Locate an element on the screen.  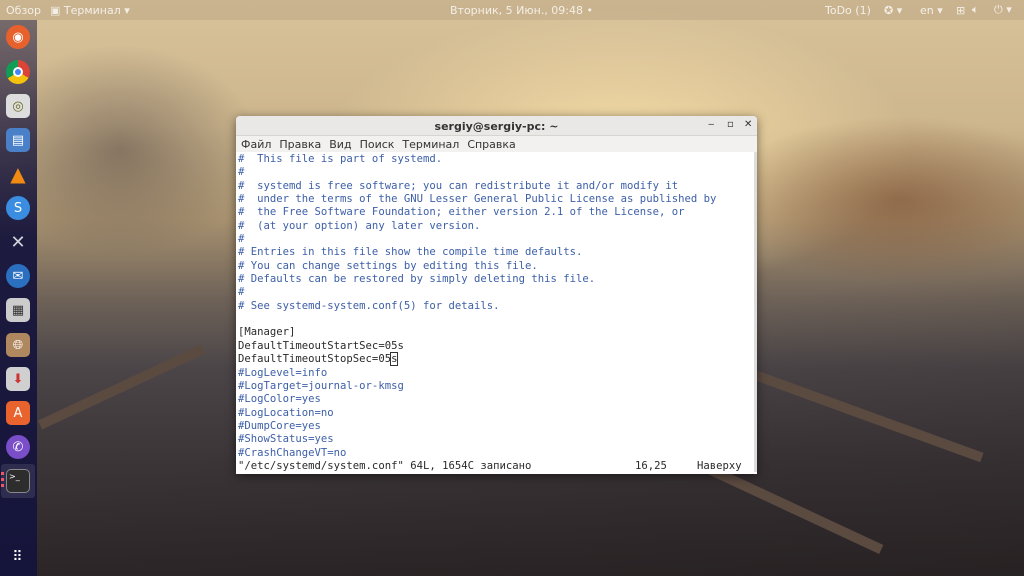
files-cabinet-icon: ▤ is located at coordinates (18, 140).